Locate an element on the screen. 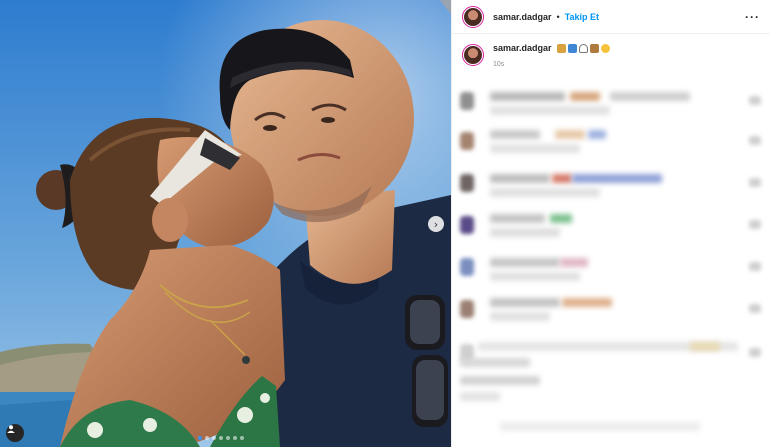 The image size is (770, 447). carousel-dot-active is located at coordinates (200, 438).